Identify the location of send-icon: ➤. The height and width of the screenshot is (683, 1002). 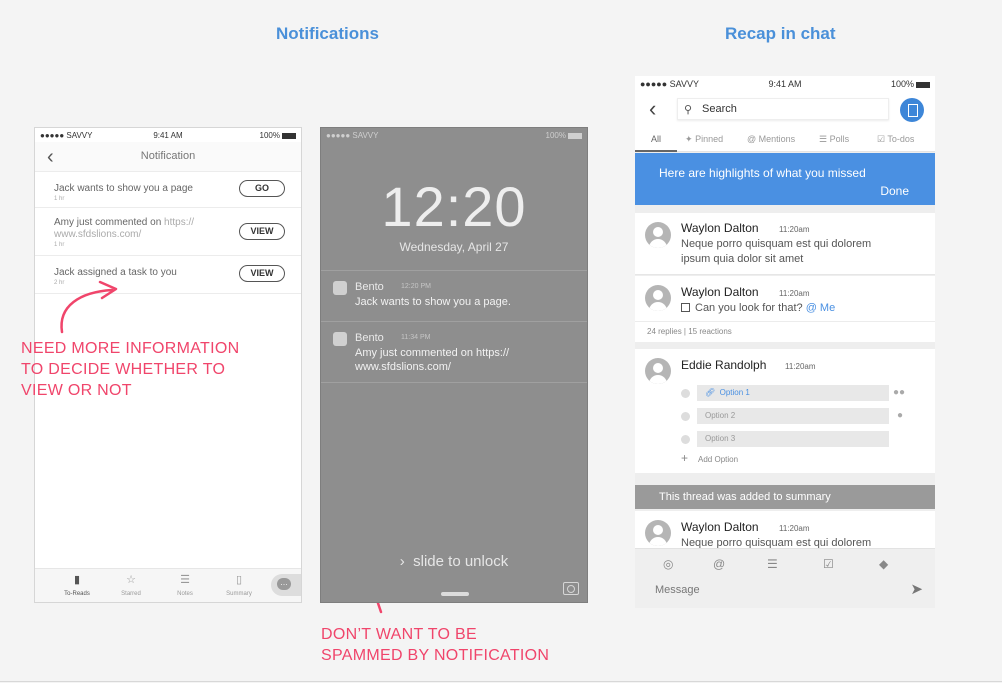
(916, 589).